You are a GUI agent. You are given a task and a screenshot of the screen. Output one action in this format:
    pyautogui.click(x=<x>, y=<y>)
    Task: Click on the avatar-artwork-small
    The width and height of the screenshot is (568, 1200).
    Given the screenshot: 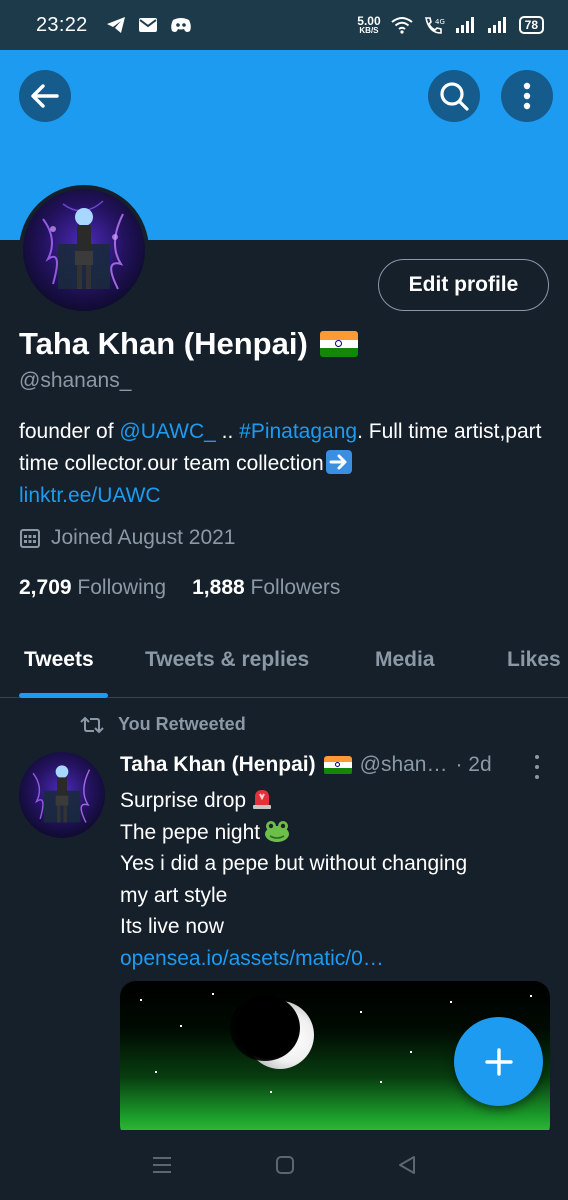 What is the action you would take?
    pyautogui.click(x=61, y=794)
    